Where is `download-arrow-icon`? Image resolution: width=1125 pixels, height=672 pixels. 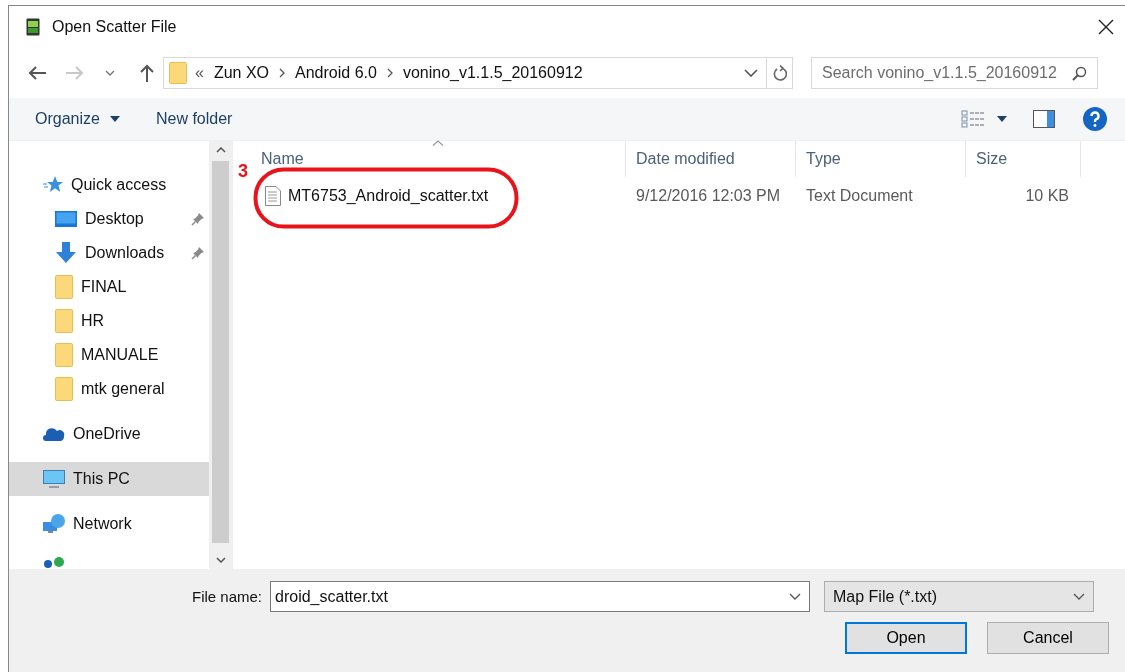
download-arrow-icon is located at coordinates (66, 253).